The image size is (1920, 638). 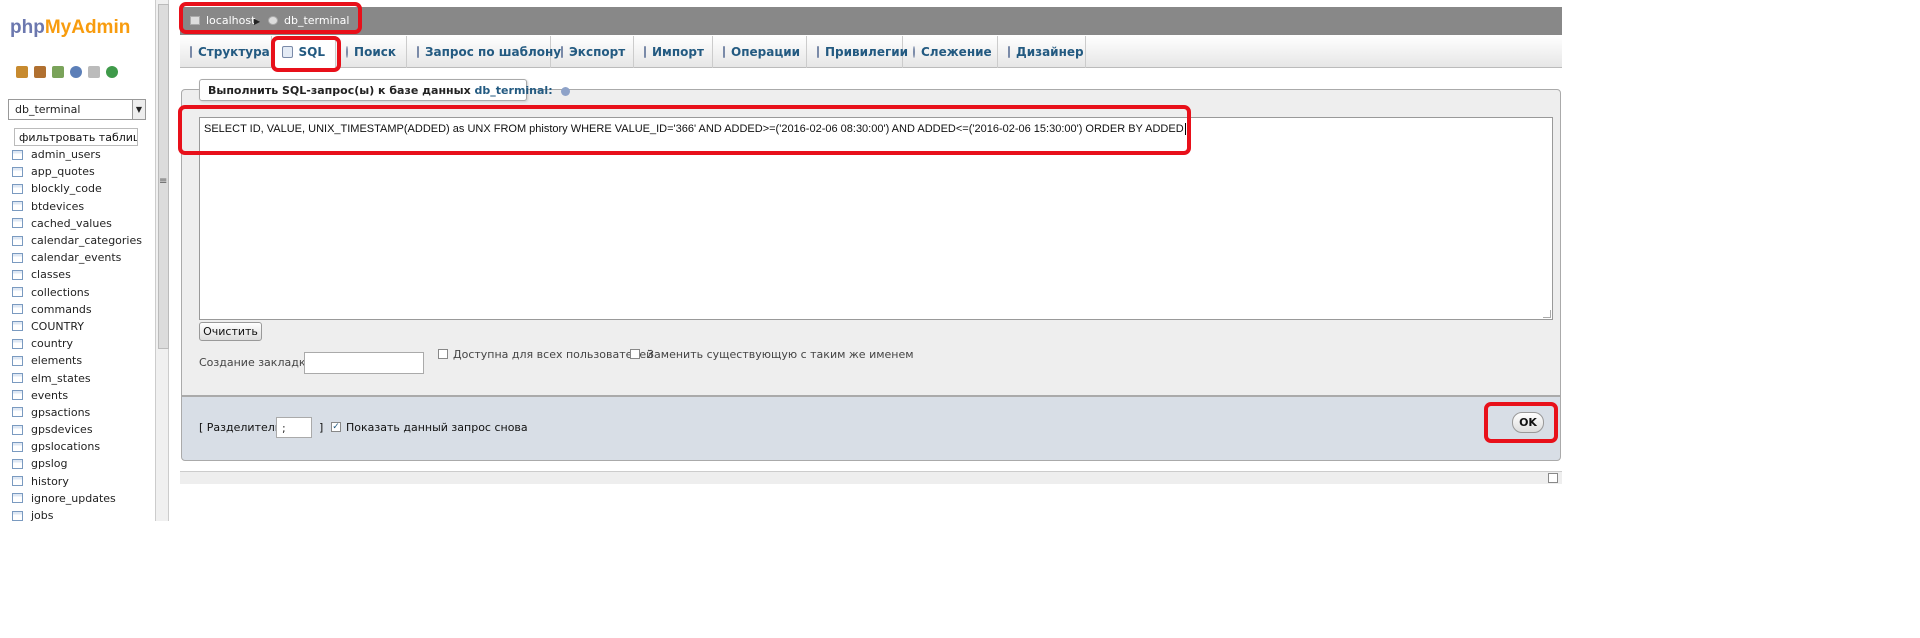 I want to click on table-name: jobs, so click(x=42, y=515).